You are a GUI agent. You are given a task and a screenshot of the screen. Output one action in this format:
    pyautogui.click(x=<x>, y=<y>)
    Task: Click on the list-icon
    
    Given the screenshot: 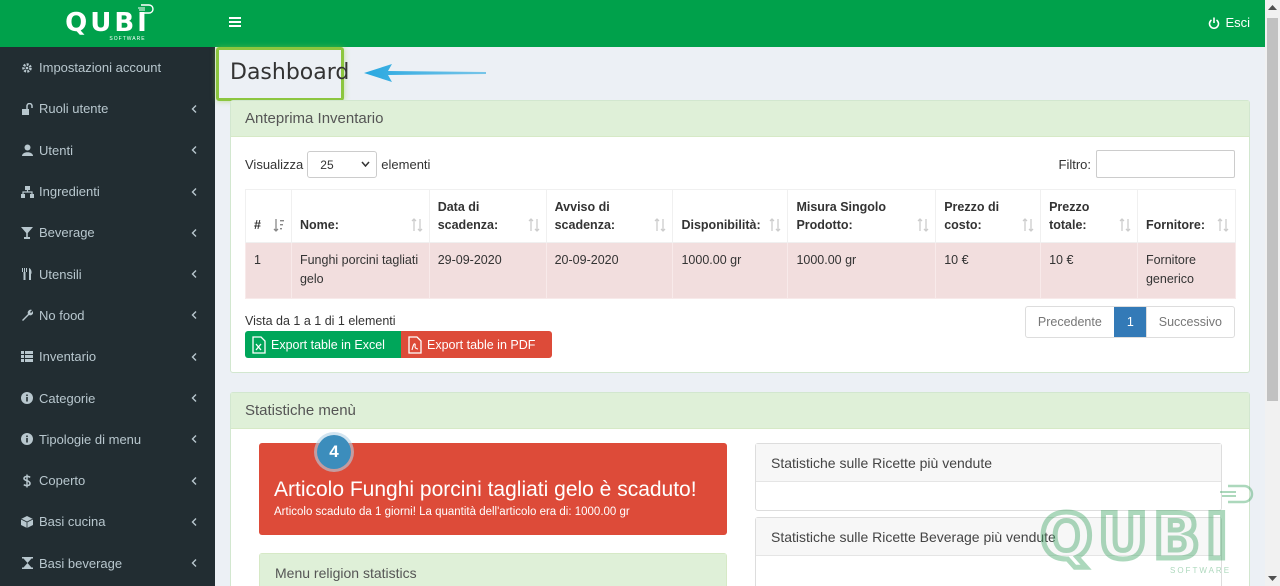 What is the action you would take?
    pyautogui.click(x=27, y=357)
    